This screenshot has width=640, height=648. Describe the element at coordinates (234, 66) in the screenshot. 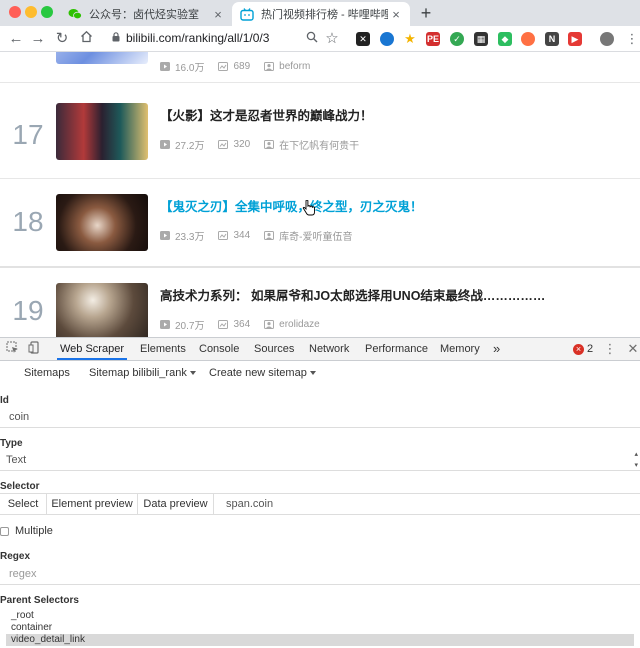

I see `danmaku-count: 689` at that location.